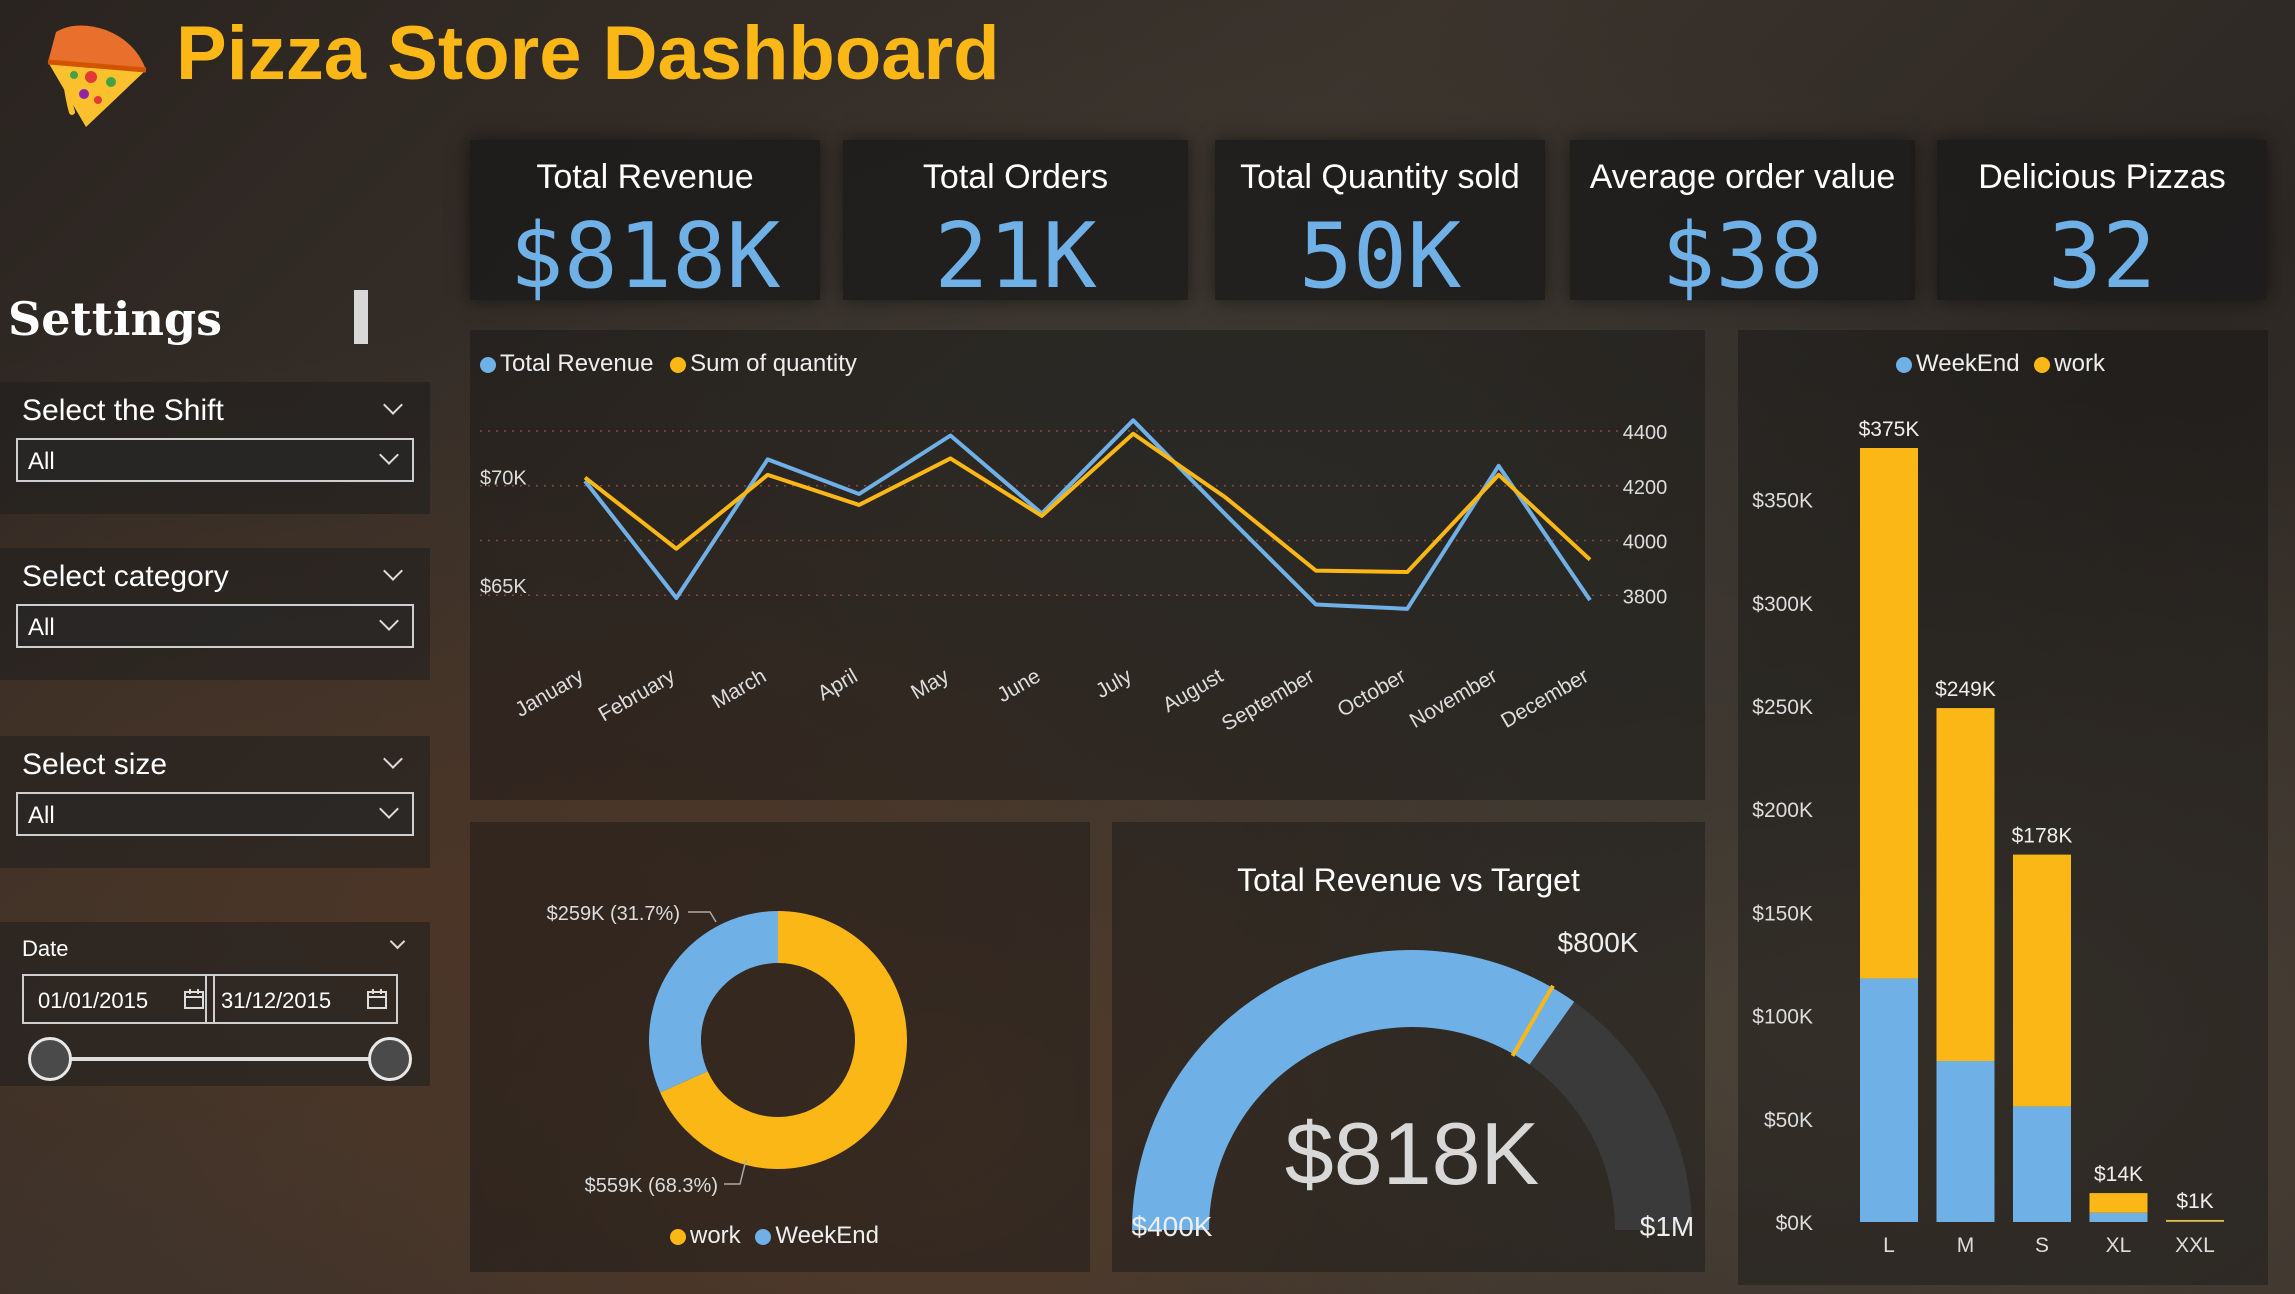  I want to click on kpi-label: Total Orders, so click(1015, 177).